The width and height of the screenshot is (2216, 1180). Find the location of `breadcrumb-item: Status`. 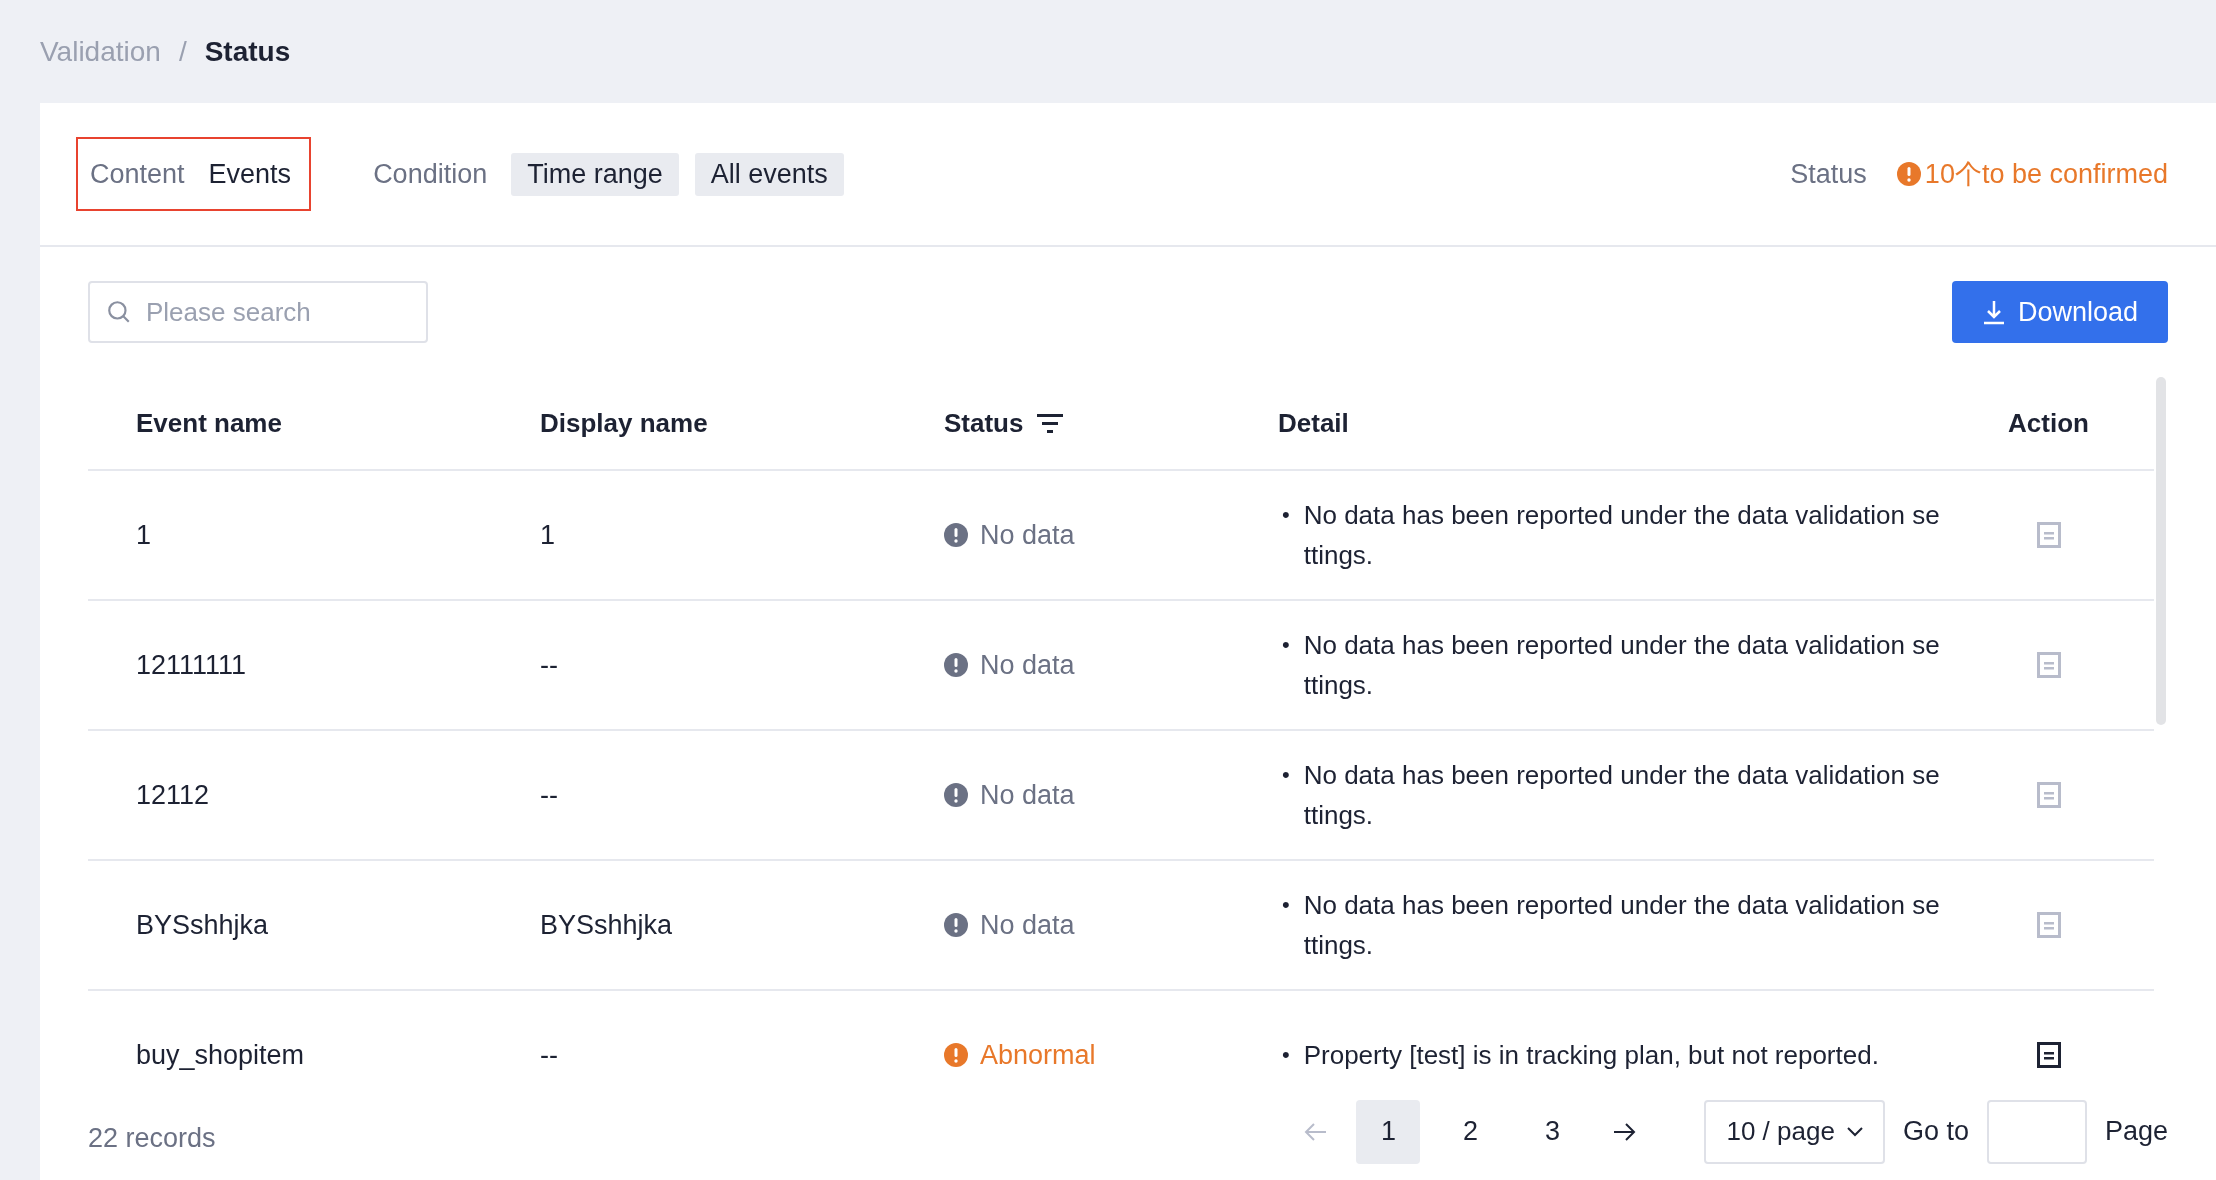

breadcrumb-item: Status is located at coordinates (247, 51).